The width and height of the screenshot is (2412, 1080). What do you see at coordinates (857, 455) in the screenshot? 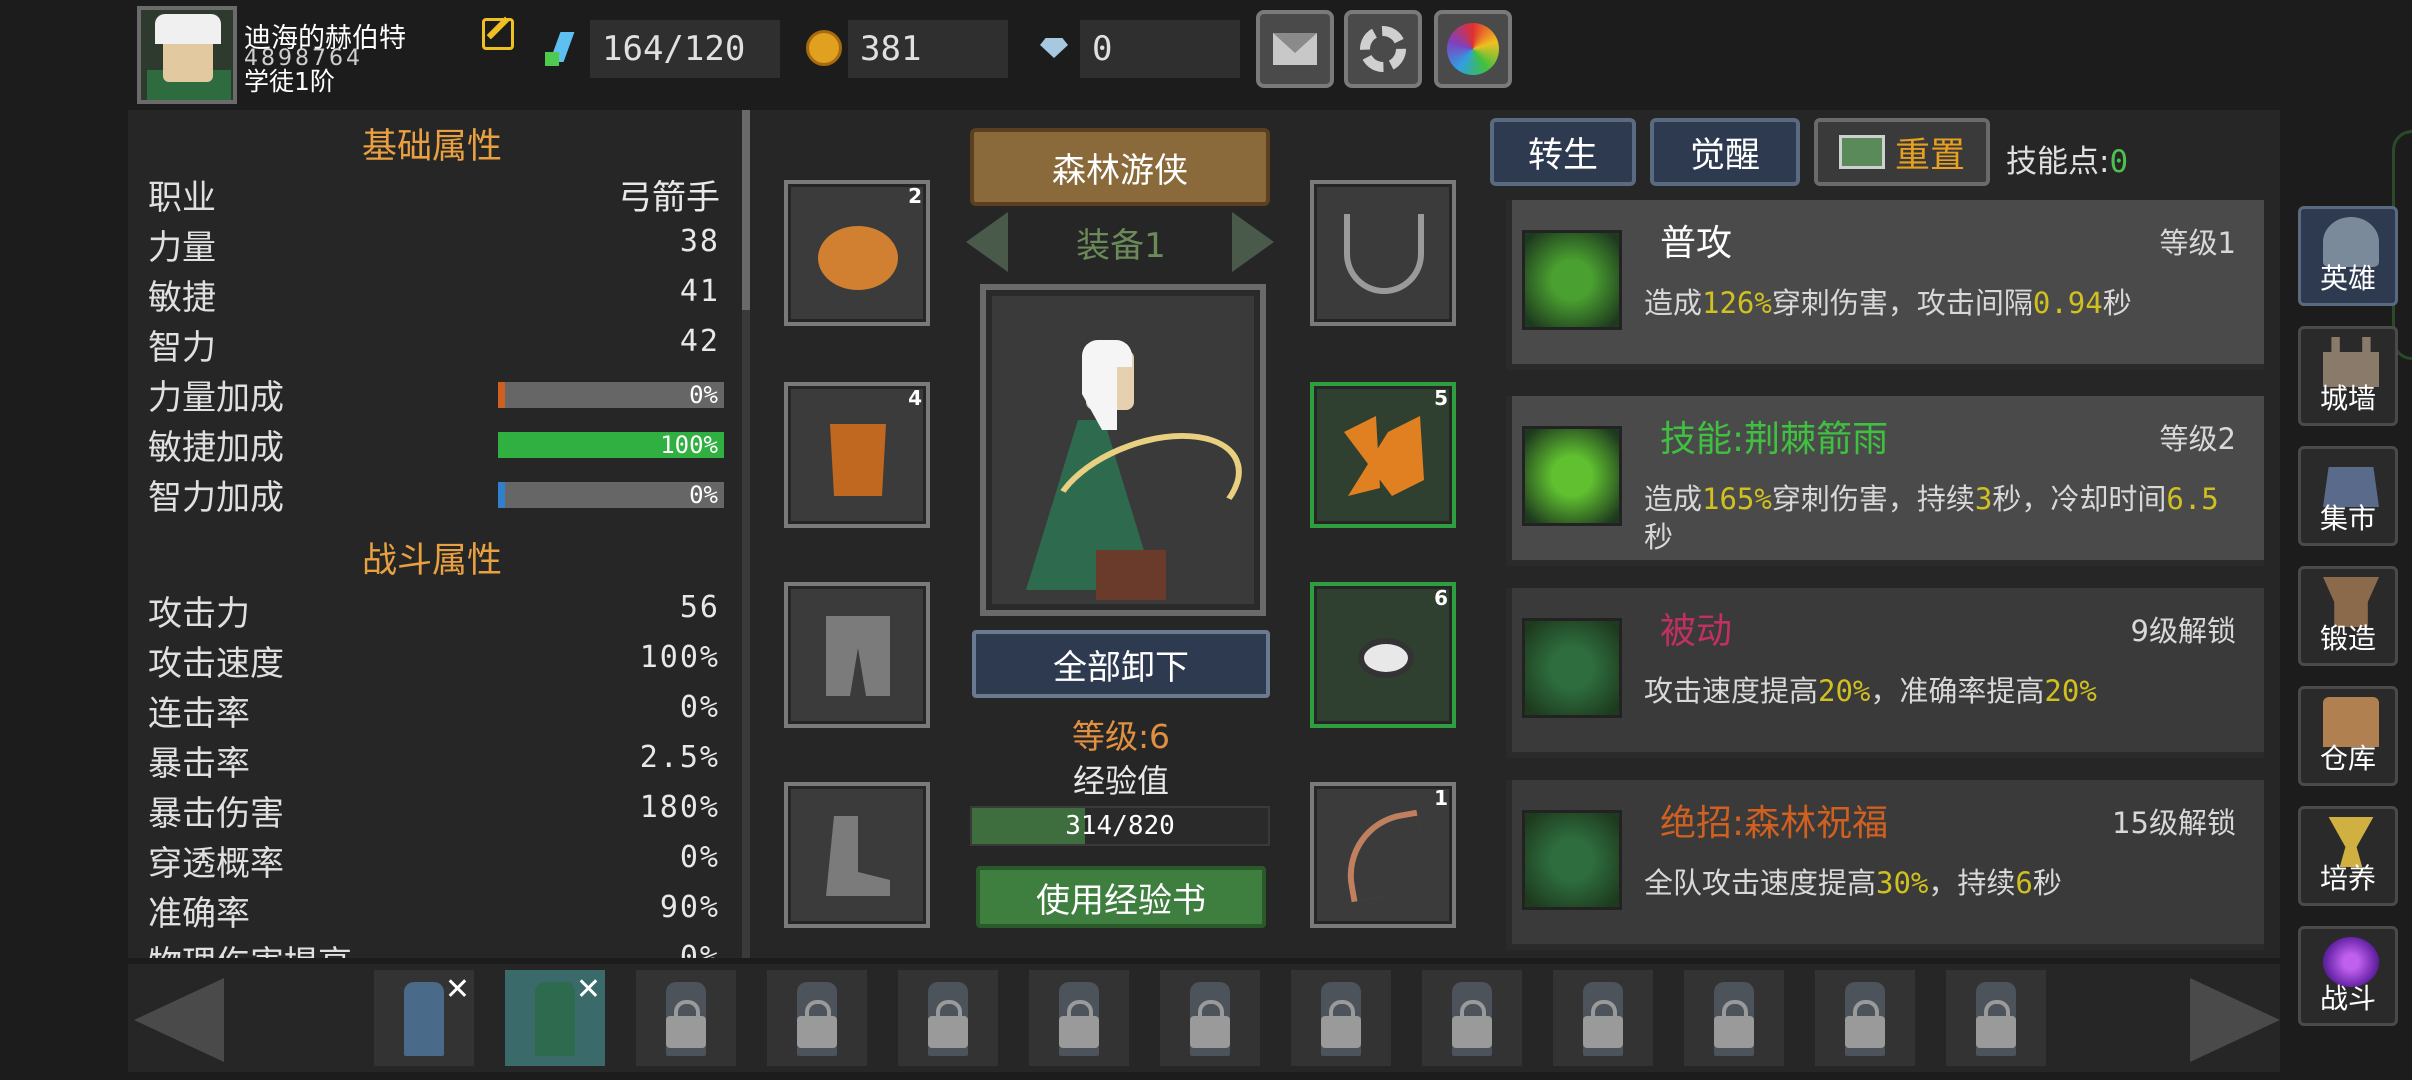
I see `armor-slot: 4` at bounding box center [857, 455].